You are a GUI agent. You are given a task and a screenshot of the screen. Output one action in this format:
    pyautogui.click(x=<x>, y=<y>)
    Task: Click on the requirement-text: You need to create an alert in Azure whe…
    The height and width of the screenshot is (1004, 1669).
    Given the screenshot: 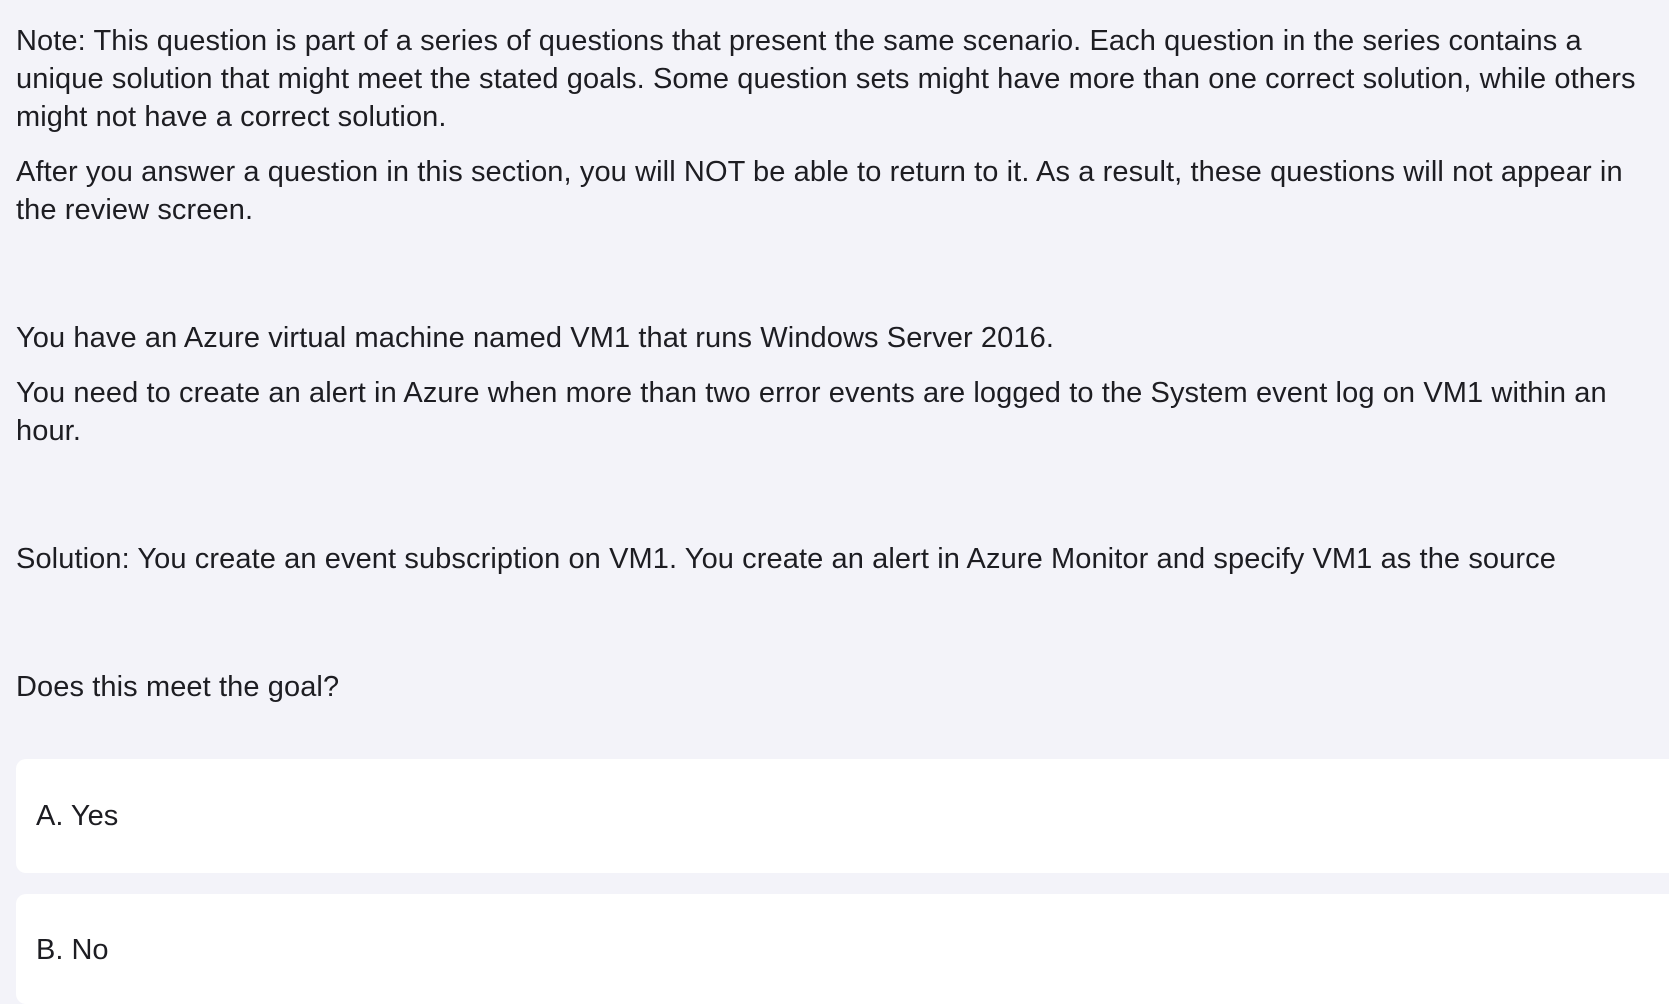 What is the action you would take?
    pyautogui.click(x=811, y=412)
    